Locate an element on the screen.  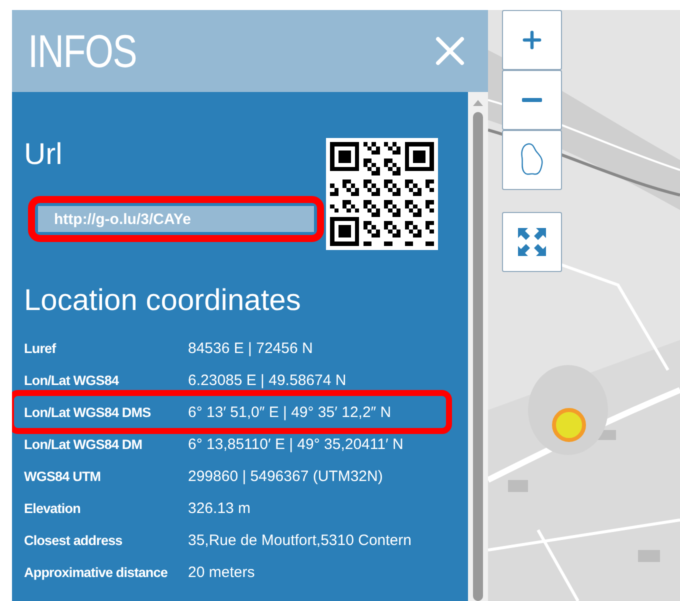
coordinate-value: 299860 | 5496367 (UTM32N) is located at coordinates (285, 476).